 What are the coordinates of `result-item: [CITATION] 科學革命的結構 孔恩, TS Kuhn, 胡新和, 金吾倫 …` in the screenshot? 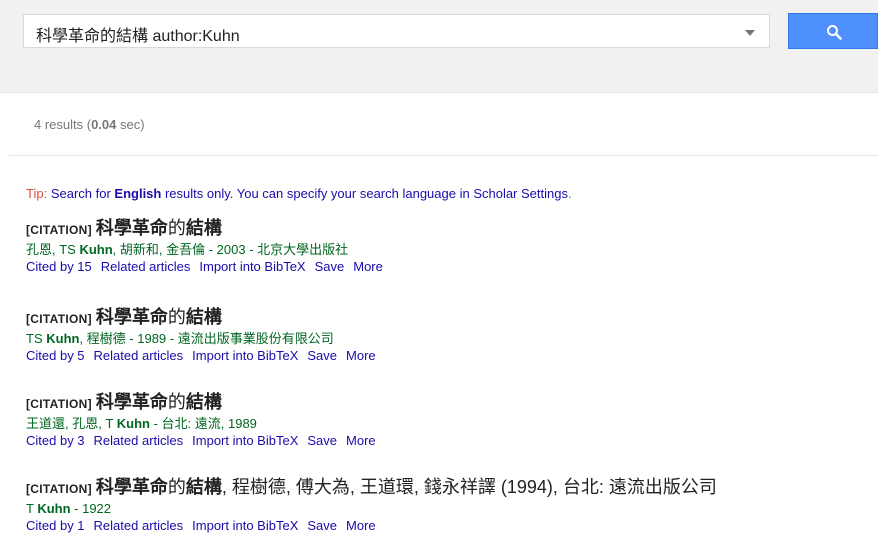 It's located at (209, 246).